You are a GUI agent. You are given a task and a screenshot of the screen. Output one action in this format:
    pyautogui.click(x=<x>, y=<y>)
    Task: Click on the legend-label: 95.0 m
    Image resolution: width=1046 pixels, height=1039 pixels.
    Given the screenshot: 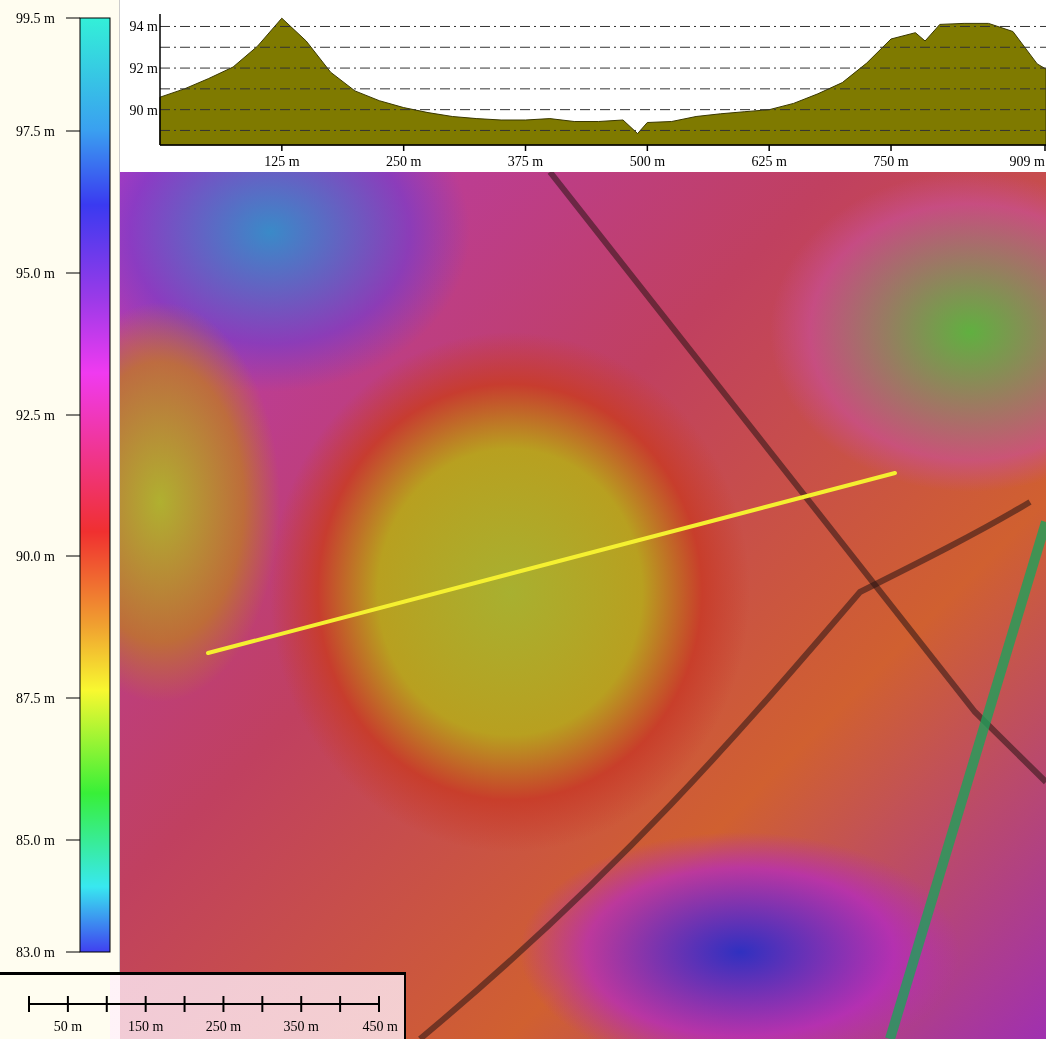 What is the action you would take?
    pyautogui.click(x=35, y=273)
    